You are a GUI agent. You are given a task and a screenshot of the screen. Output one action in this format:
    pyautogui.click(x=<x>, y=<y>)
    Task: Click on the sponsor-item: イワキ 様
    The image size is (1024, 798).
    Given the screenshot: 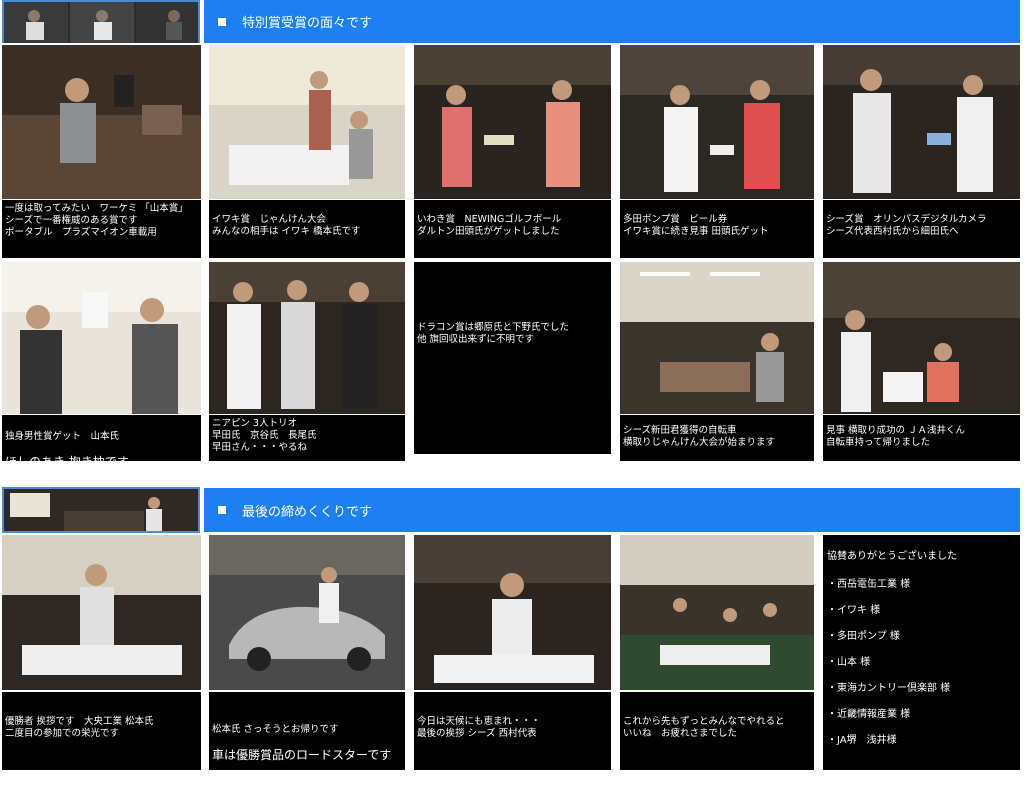 What is the action you would take?
    pyautogui.click(x=923, y=611)
    